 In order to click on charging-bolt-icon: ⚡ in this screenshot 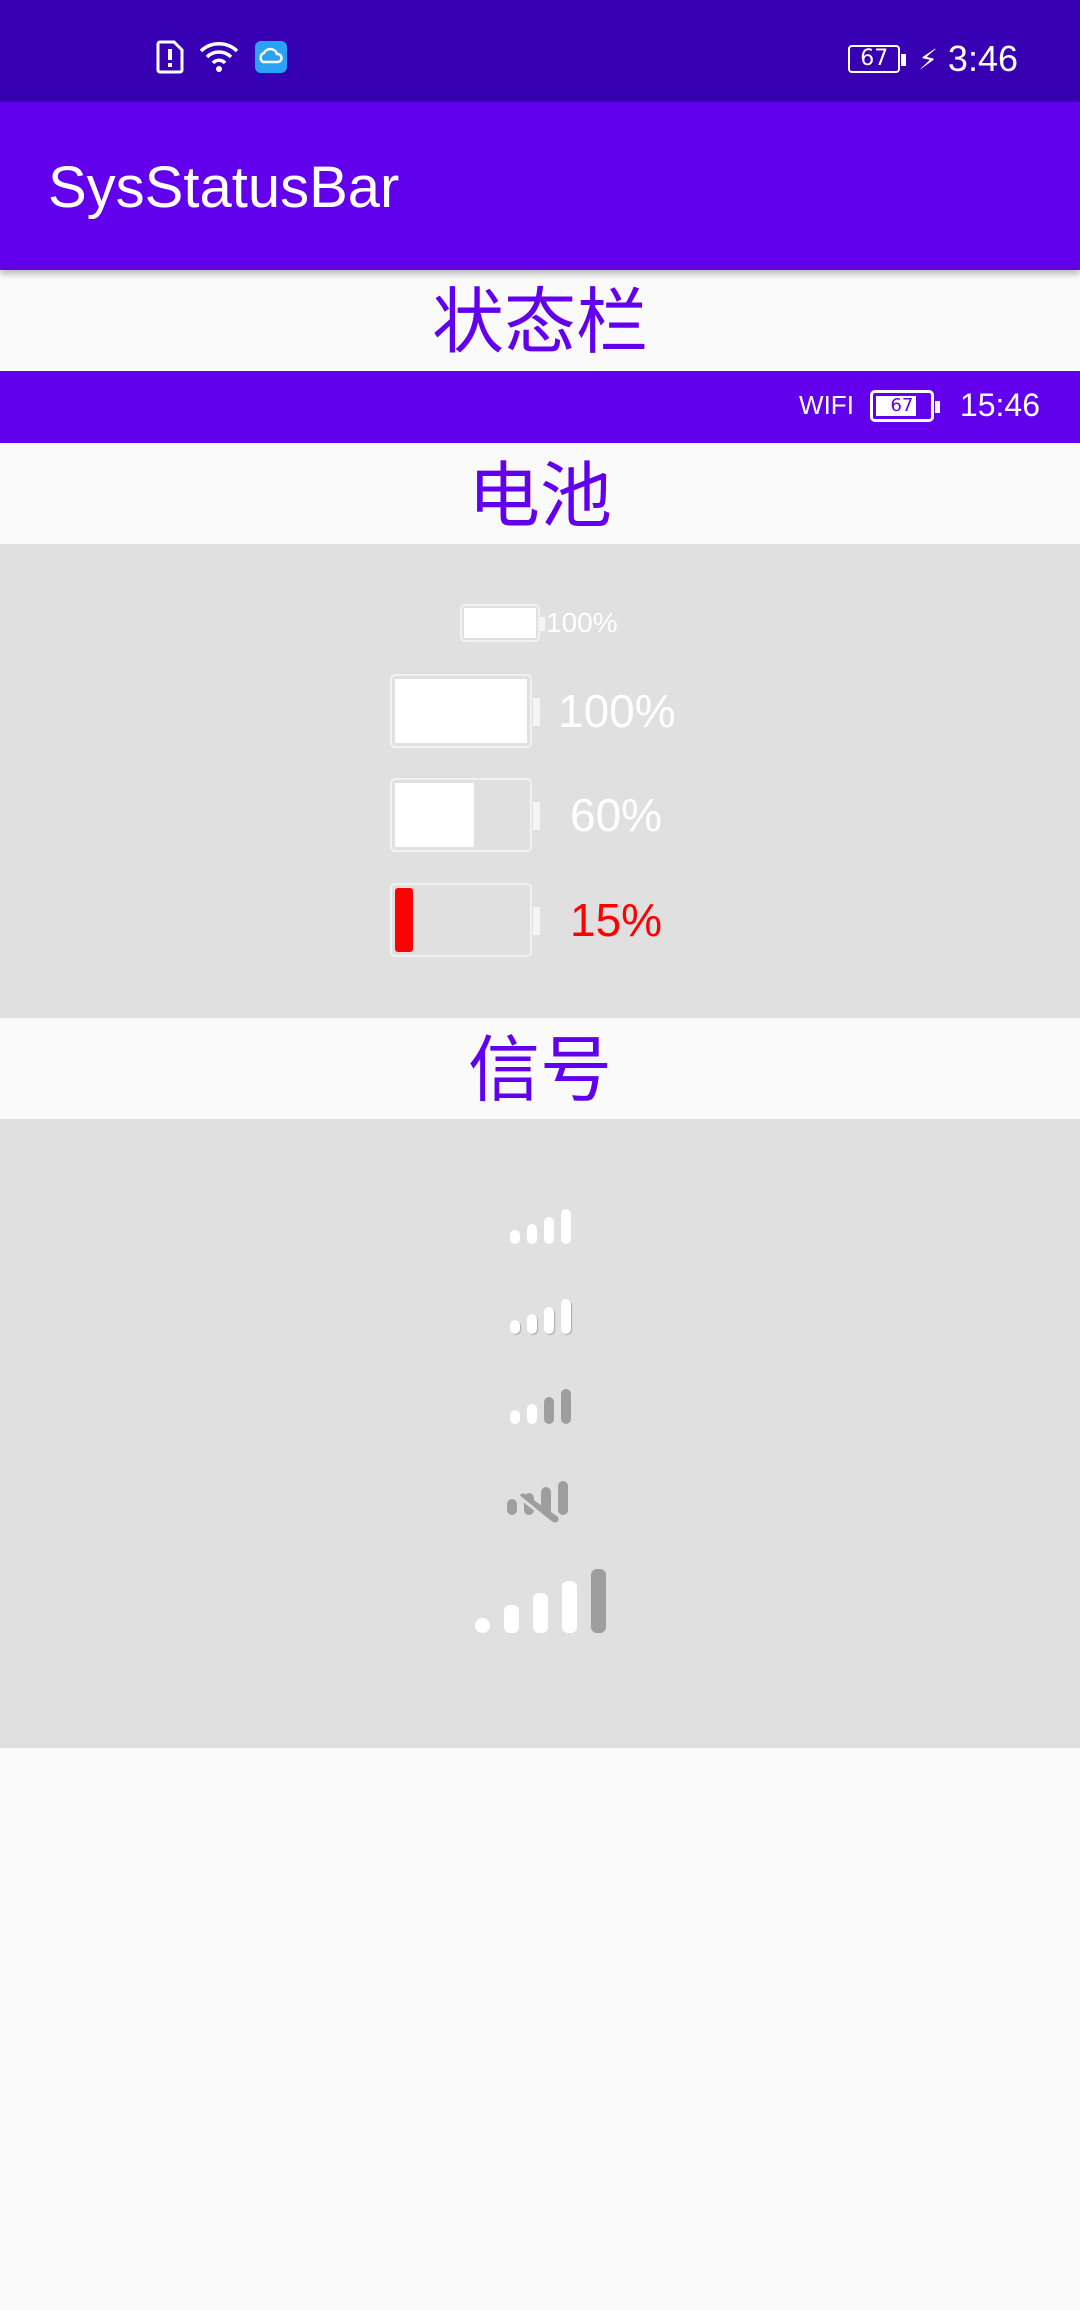, I will do `click(928, 59)`.